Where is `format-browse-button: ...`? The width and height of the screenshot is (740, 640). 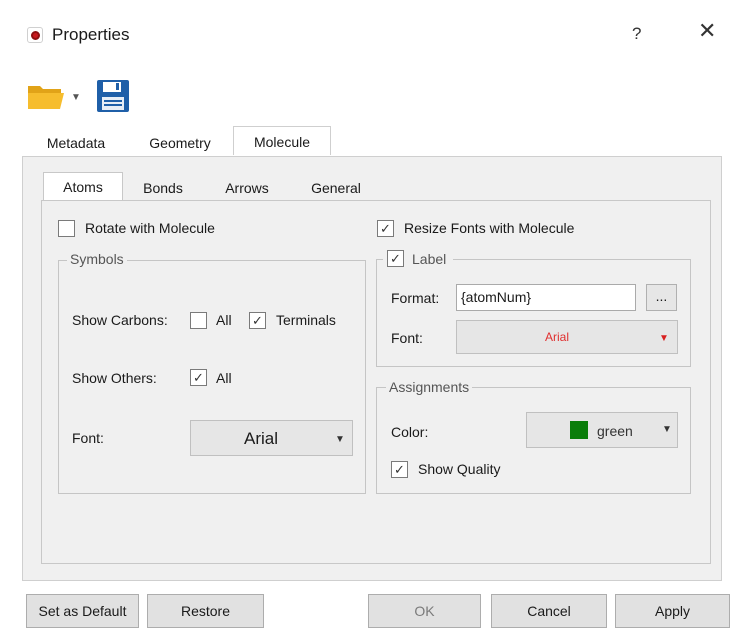 format-browse-button: ... is located at coordinates (661, 297).